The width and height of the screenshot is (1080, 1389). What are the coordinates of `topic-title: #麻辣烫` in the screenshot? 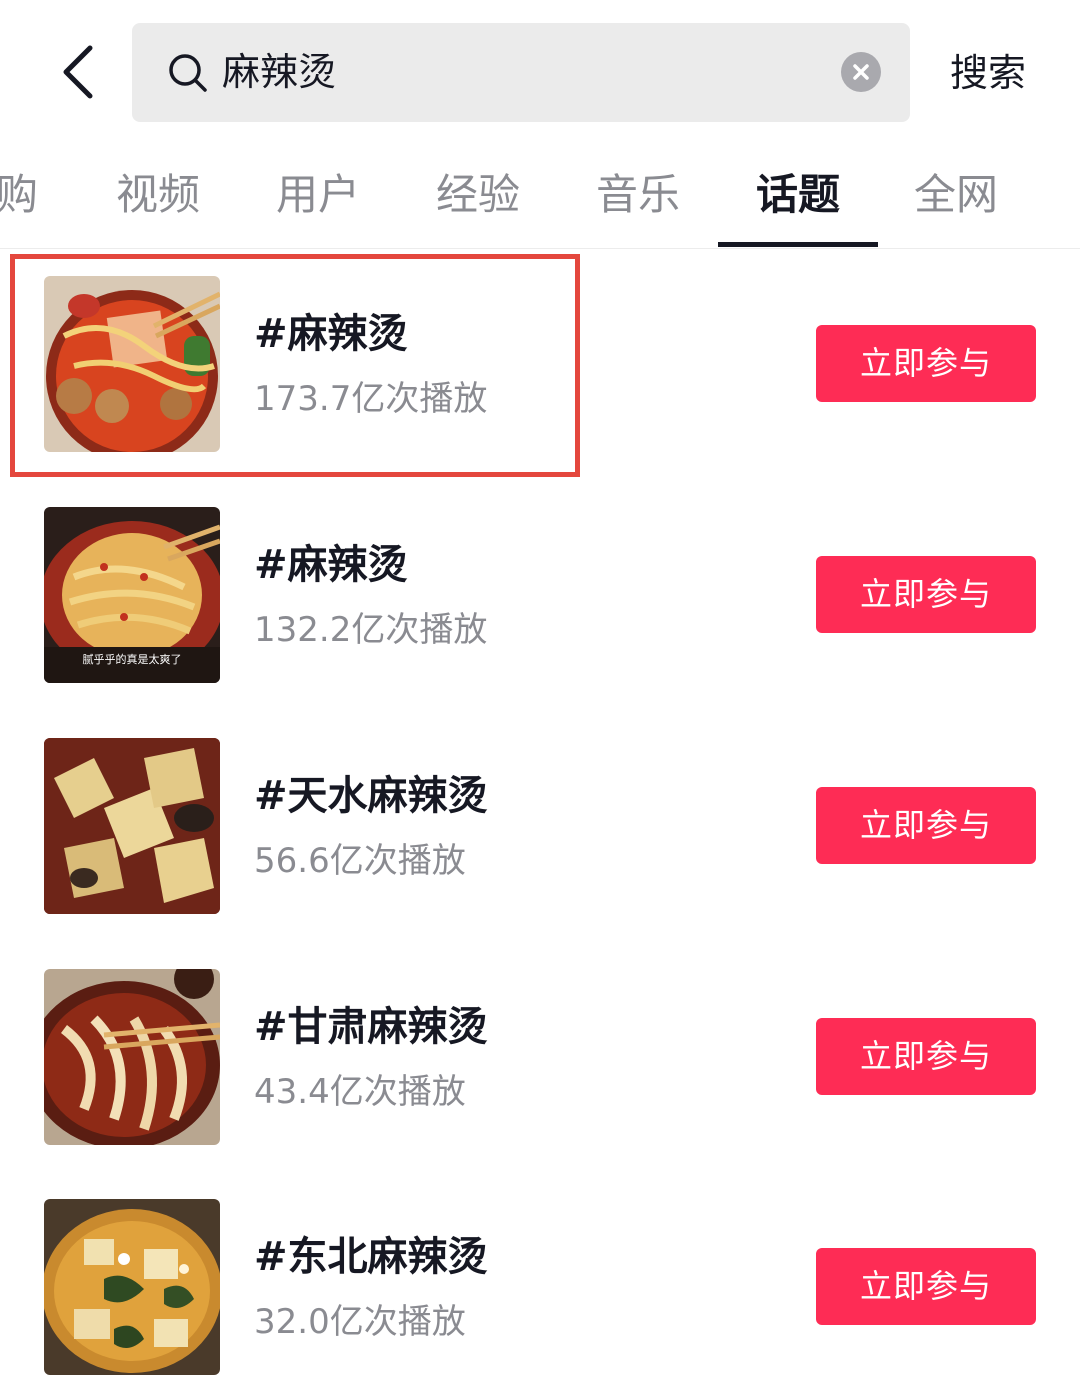 It's located at (331, 565).